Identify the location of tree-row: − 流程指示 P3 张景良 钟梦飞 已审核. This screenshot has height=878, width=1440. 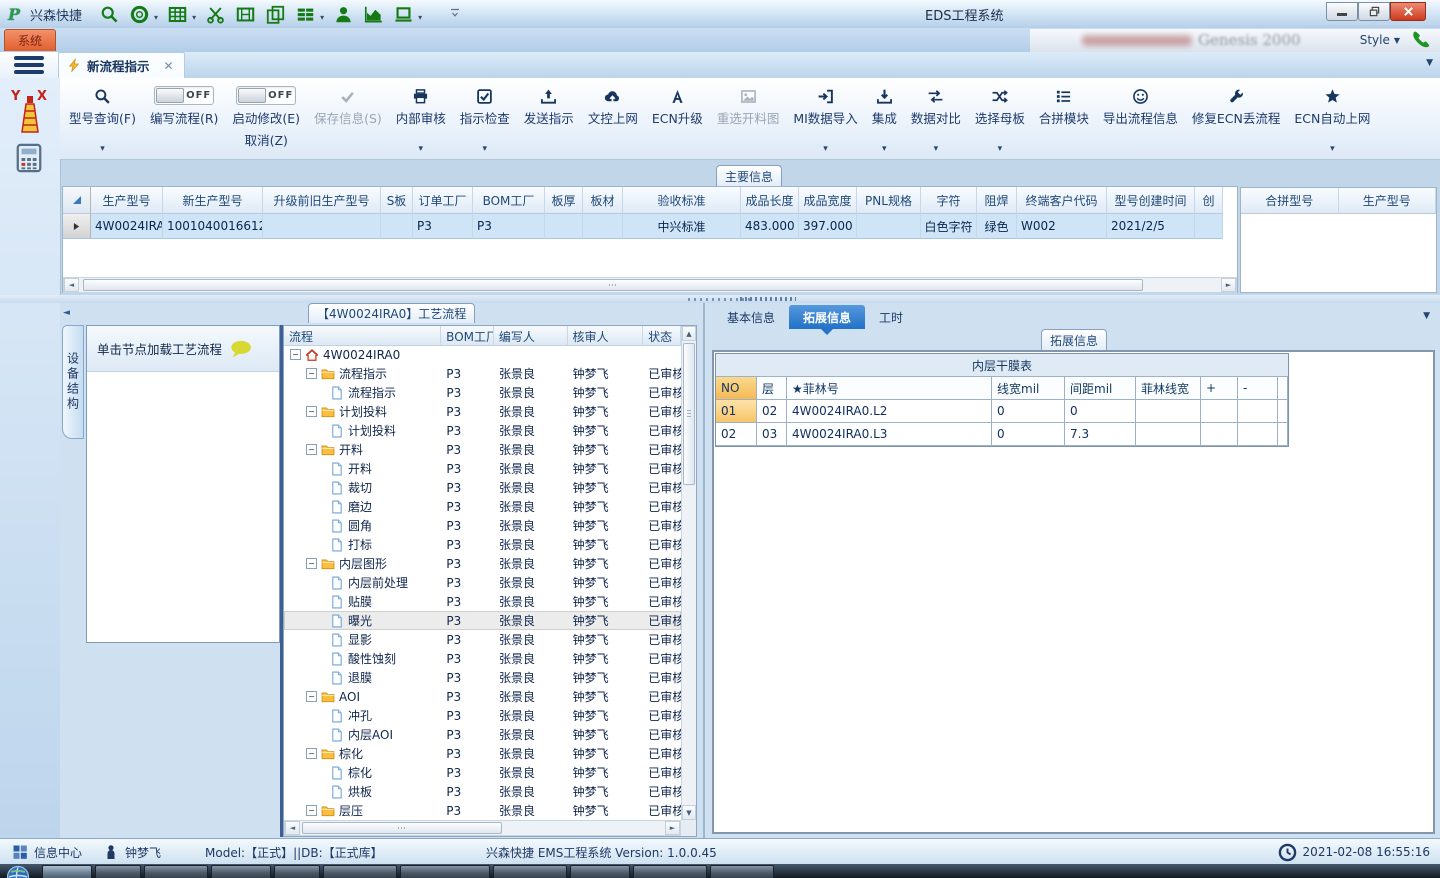
(482, 373).